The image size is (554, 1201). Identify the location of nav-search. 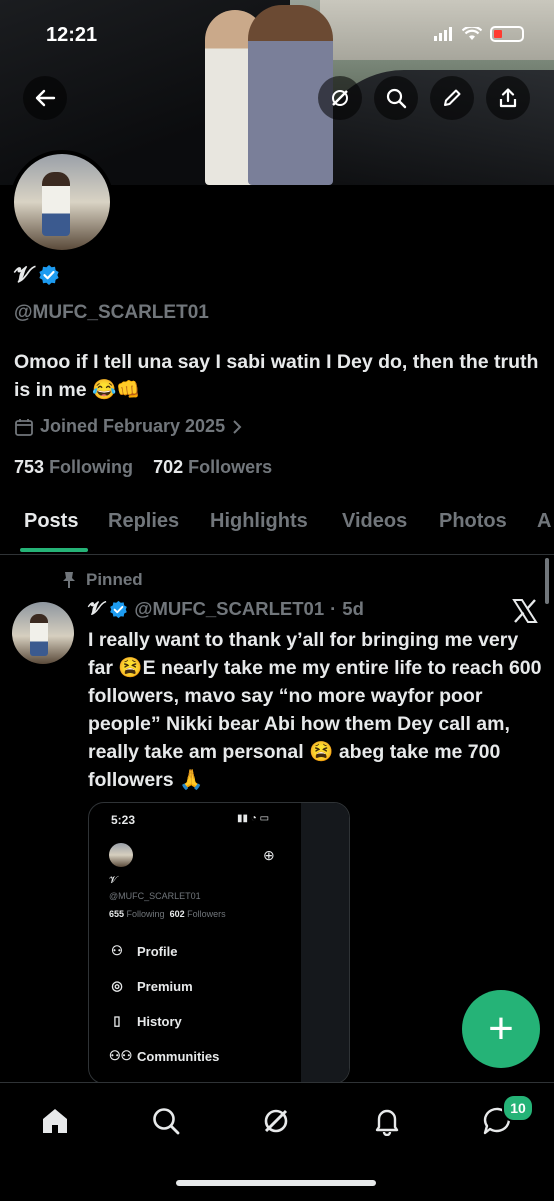
(166, 1121).